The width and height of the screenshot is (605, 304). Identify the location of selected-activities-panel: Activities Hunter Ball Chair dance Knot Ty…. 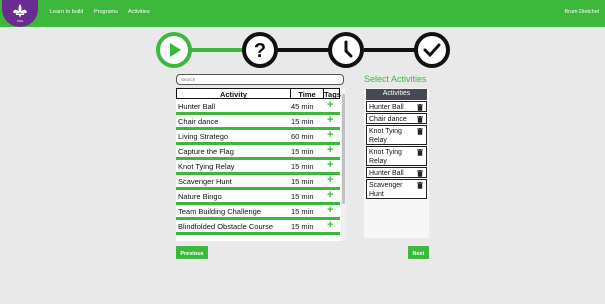
(396, 163).